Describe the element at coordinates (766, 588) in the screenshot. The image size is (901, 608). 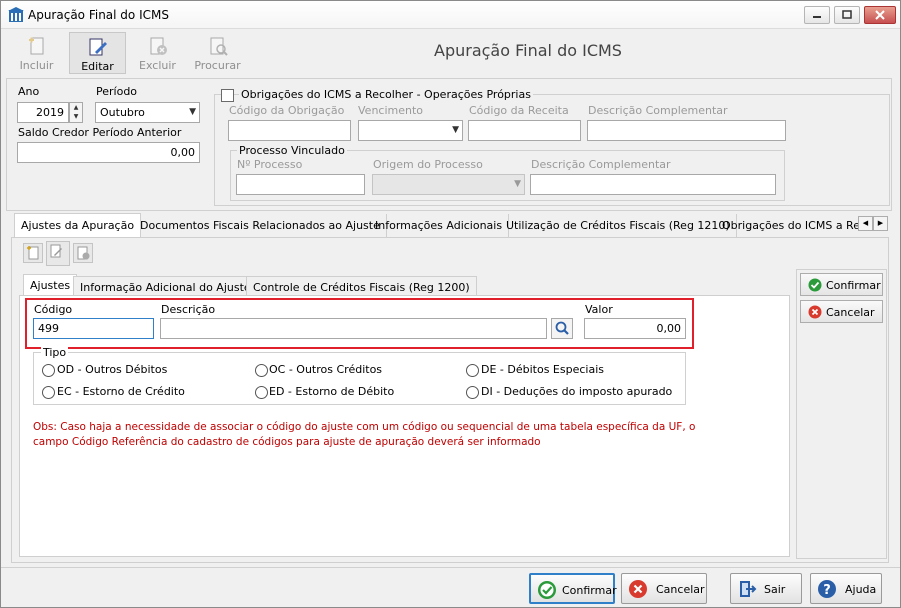
I see `sair-button: Sair` at that location.